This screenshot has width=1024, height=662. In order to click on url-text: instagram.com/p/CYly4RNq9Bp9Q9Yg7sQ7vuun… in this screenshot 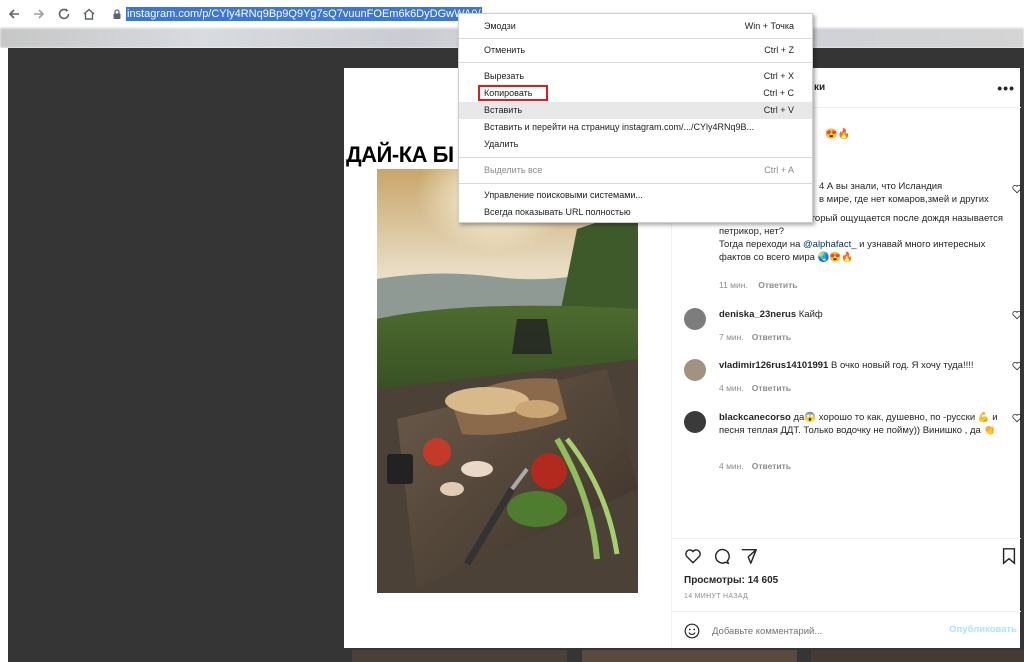, I will do `click(304, 14)`.